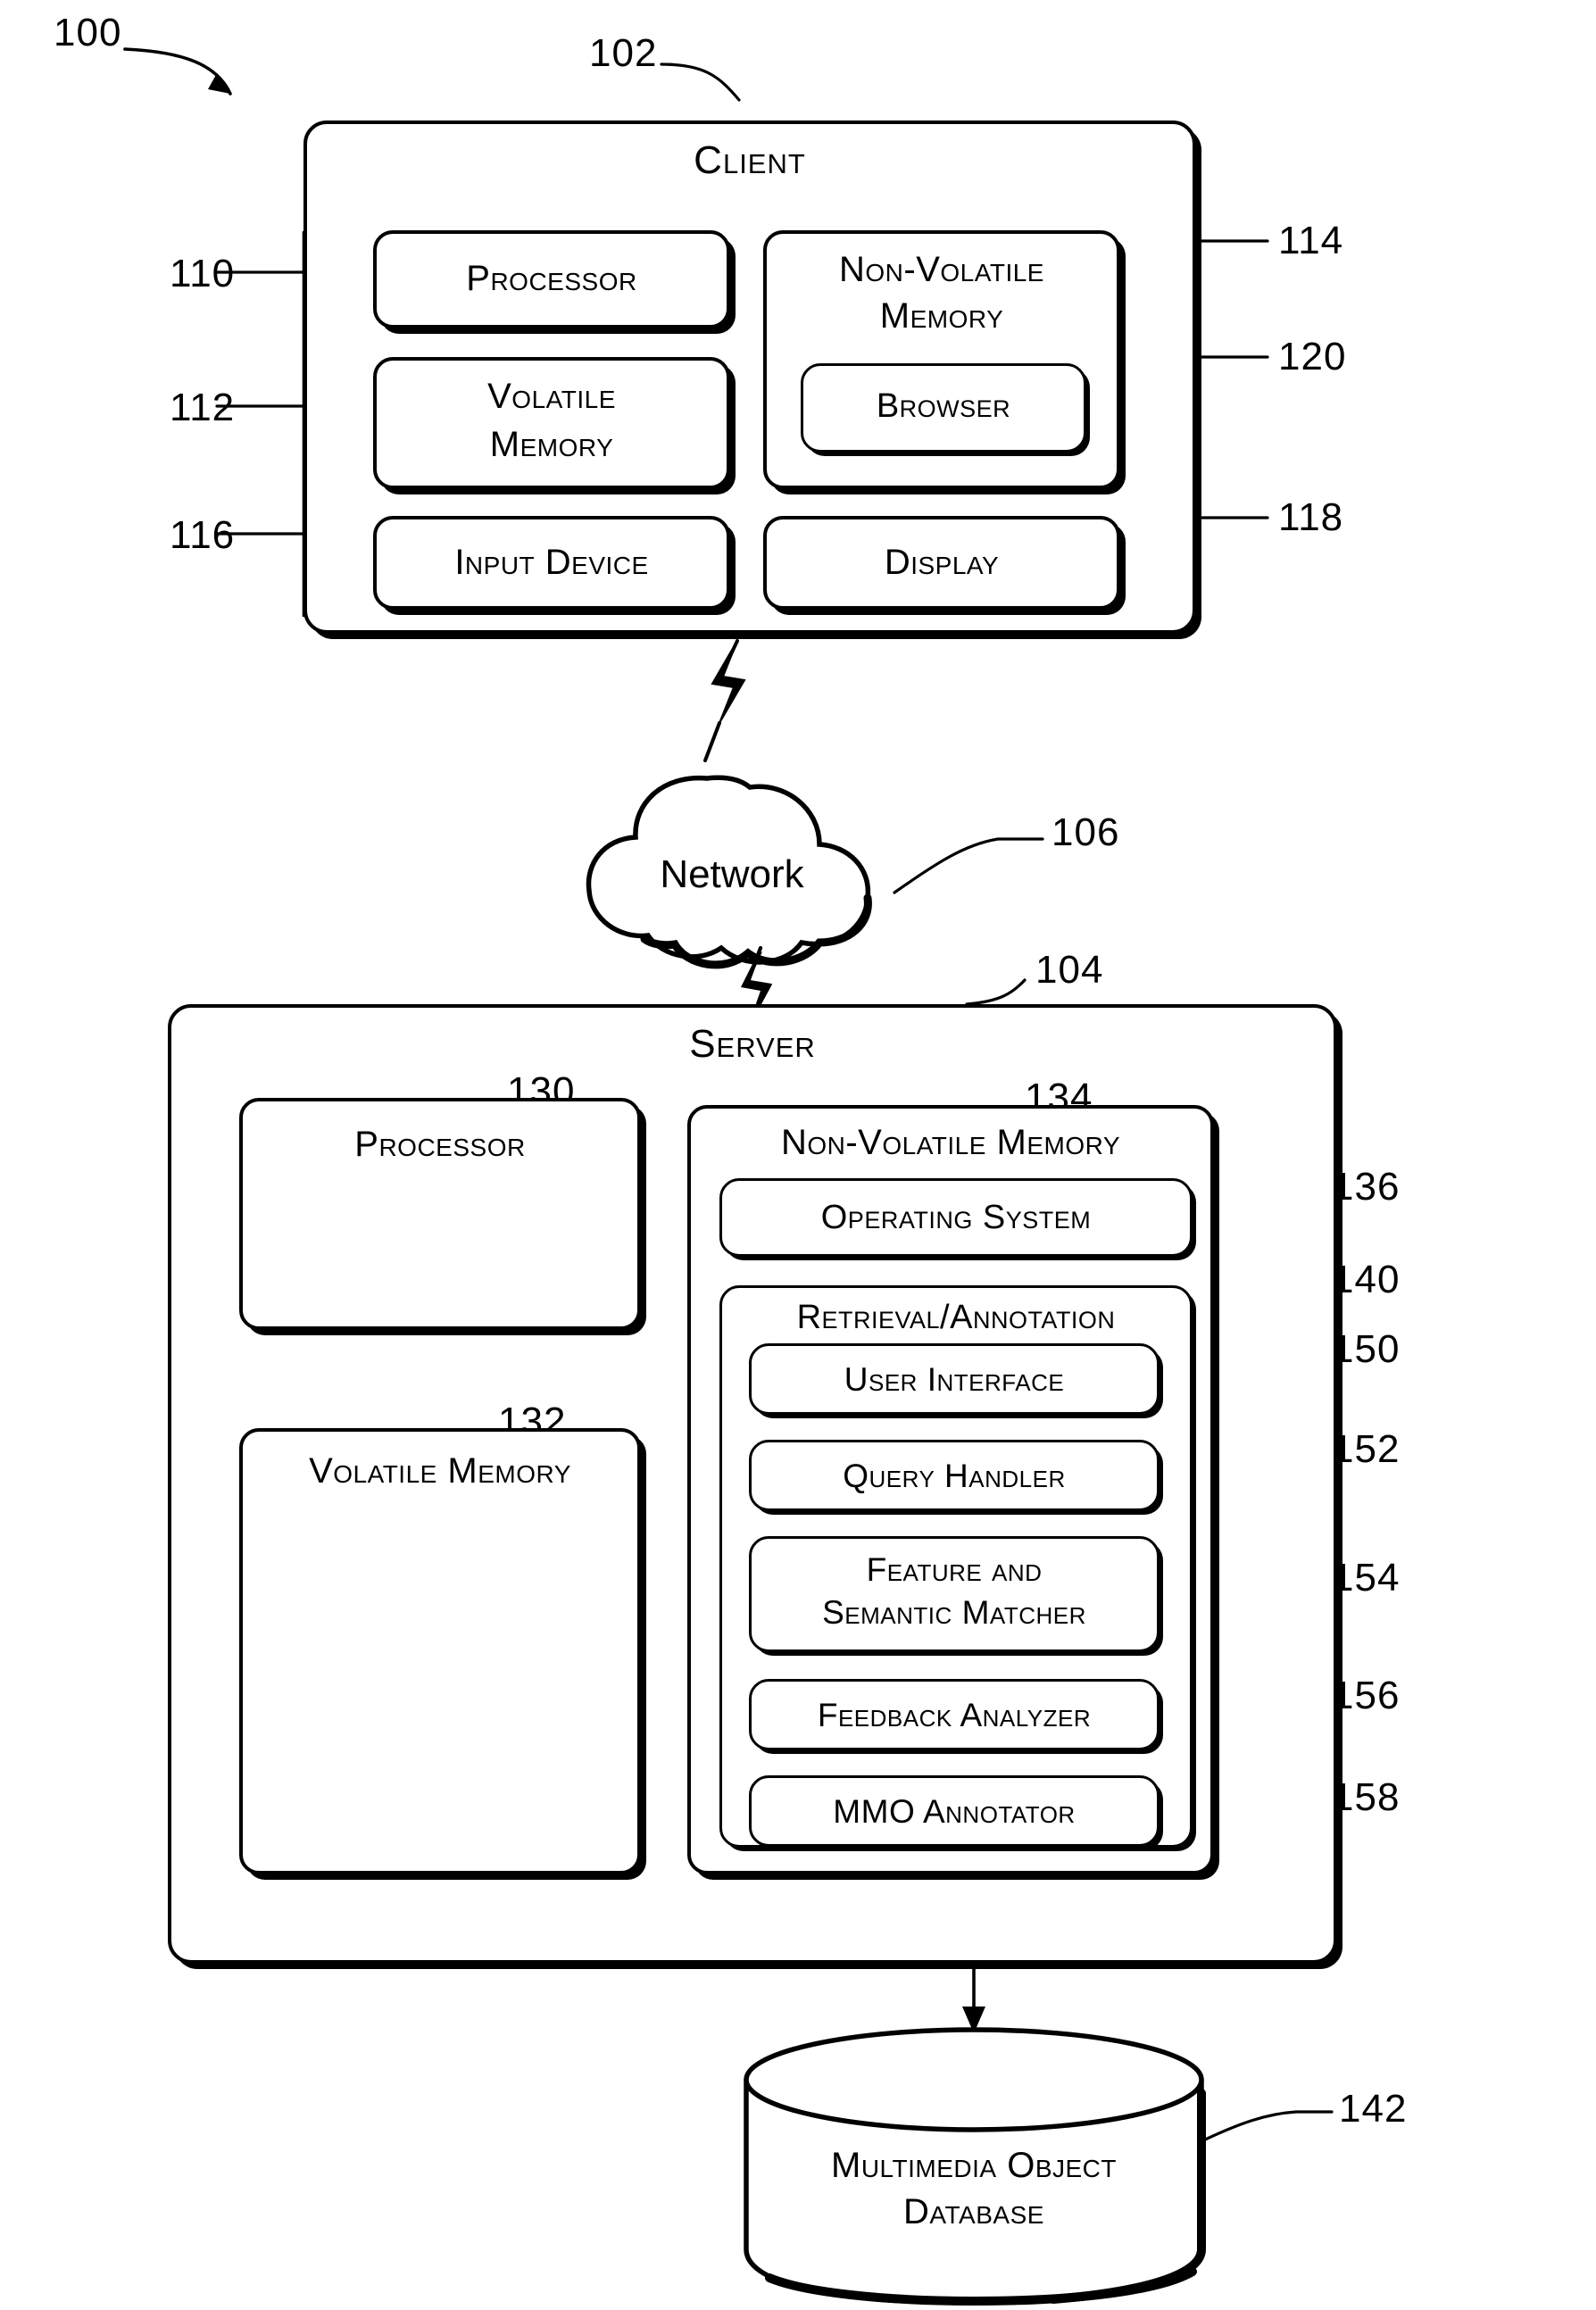 The height and width of the screenshot is (2310, 1596). I want to click on ref-116: 116, so click(203, 535).